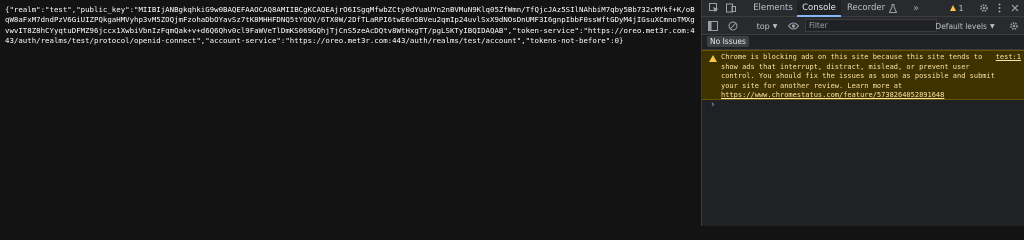  What do you see at coordinates (999, 8) in the screenshot?
I see `kebab-menu-icon` at bounding box center [999, 8].